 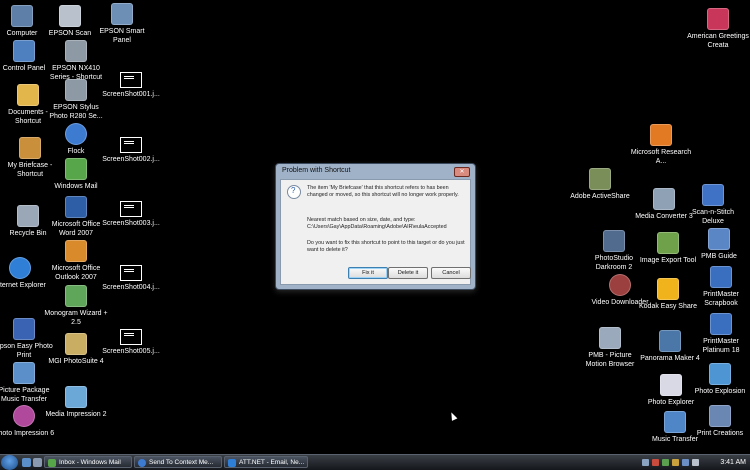 I want to click on desktop-icon-label: Print Creations, so click(x=720, y=433).